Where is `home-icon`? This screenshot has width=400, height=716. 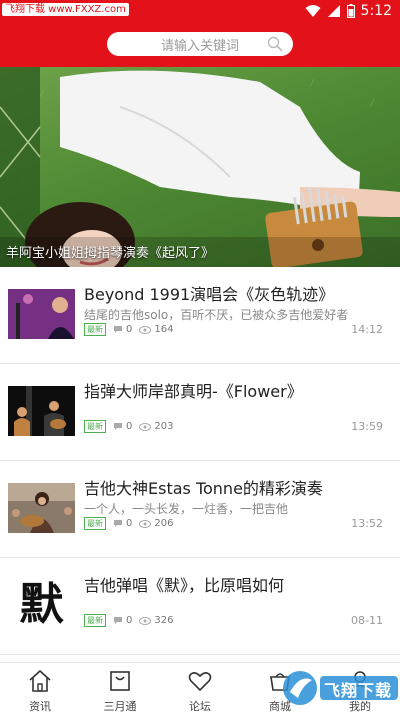
home-icon is located at coordinates (40, 680).